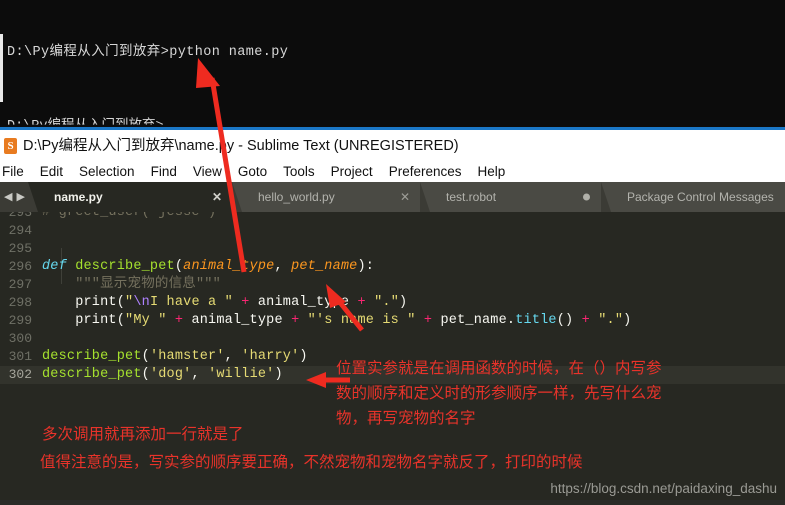  Describe the element at coordinates (611, 320) in the screenshot. I see `string-token: "."` at that location.